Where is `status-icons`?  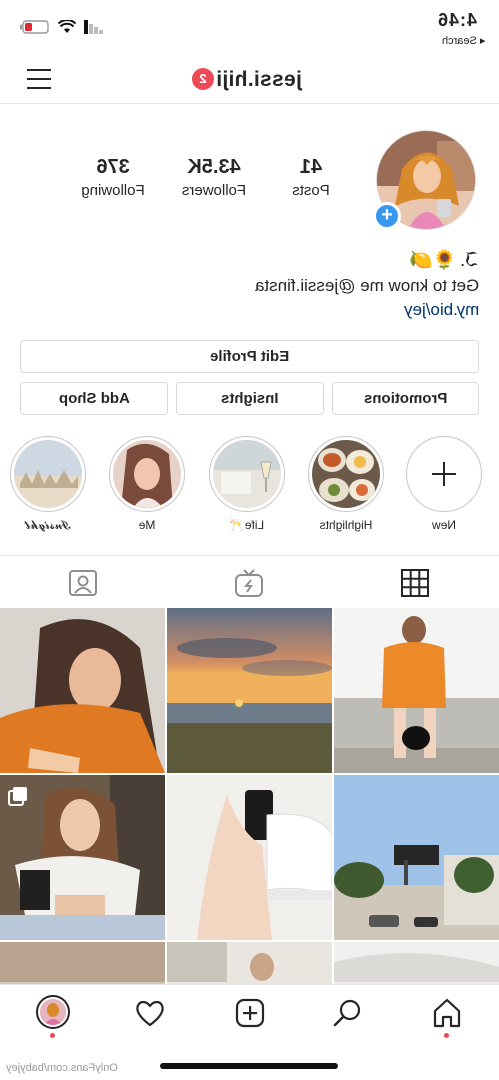 status-icons is located at coordinates (62, 27).